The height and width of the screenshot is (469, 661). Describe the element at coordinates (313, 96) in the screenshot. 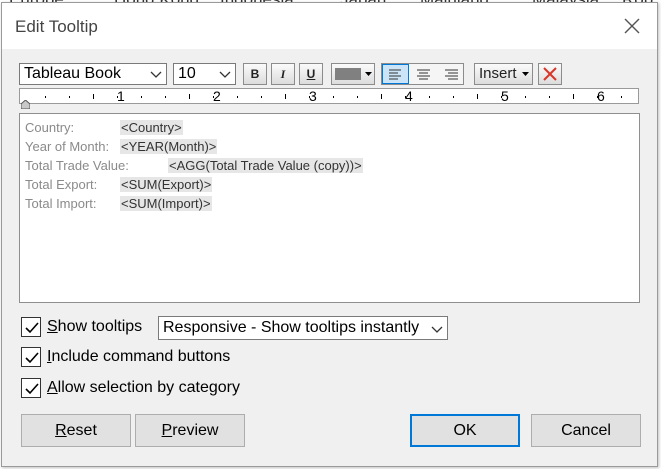

I see `ruler-mark: 3` at that location.